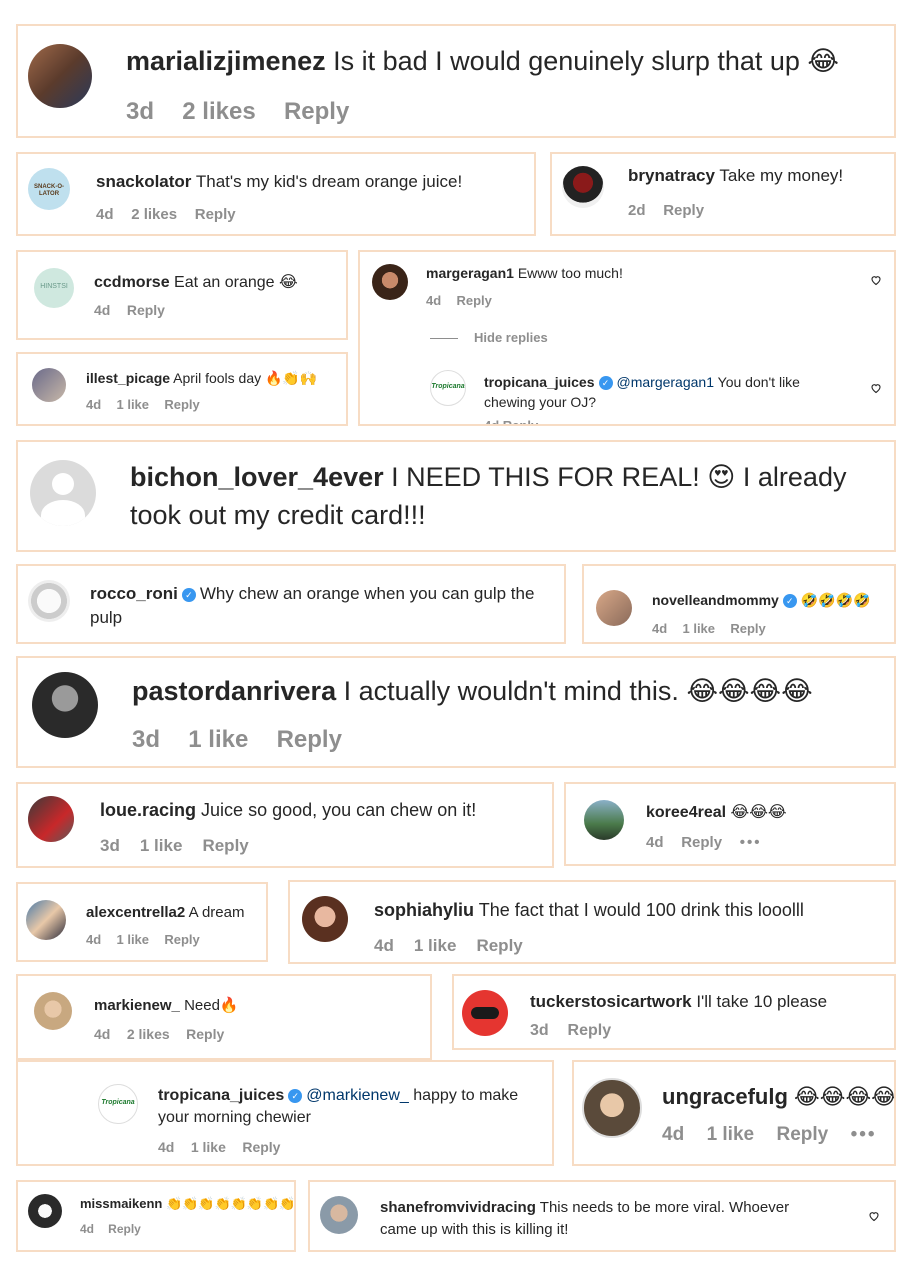 The height and width of the screenshot is (1264, 916). Describe the element at coordinates (666, 382) in the screenshot. I see `mention-link: @margeragan1` at that location.